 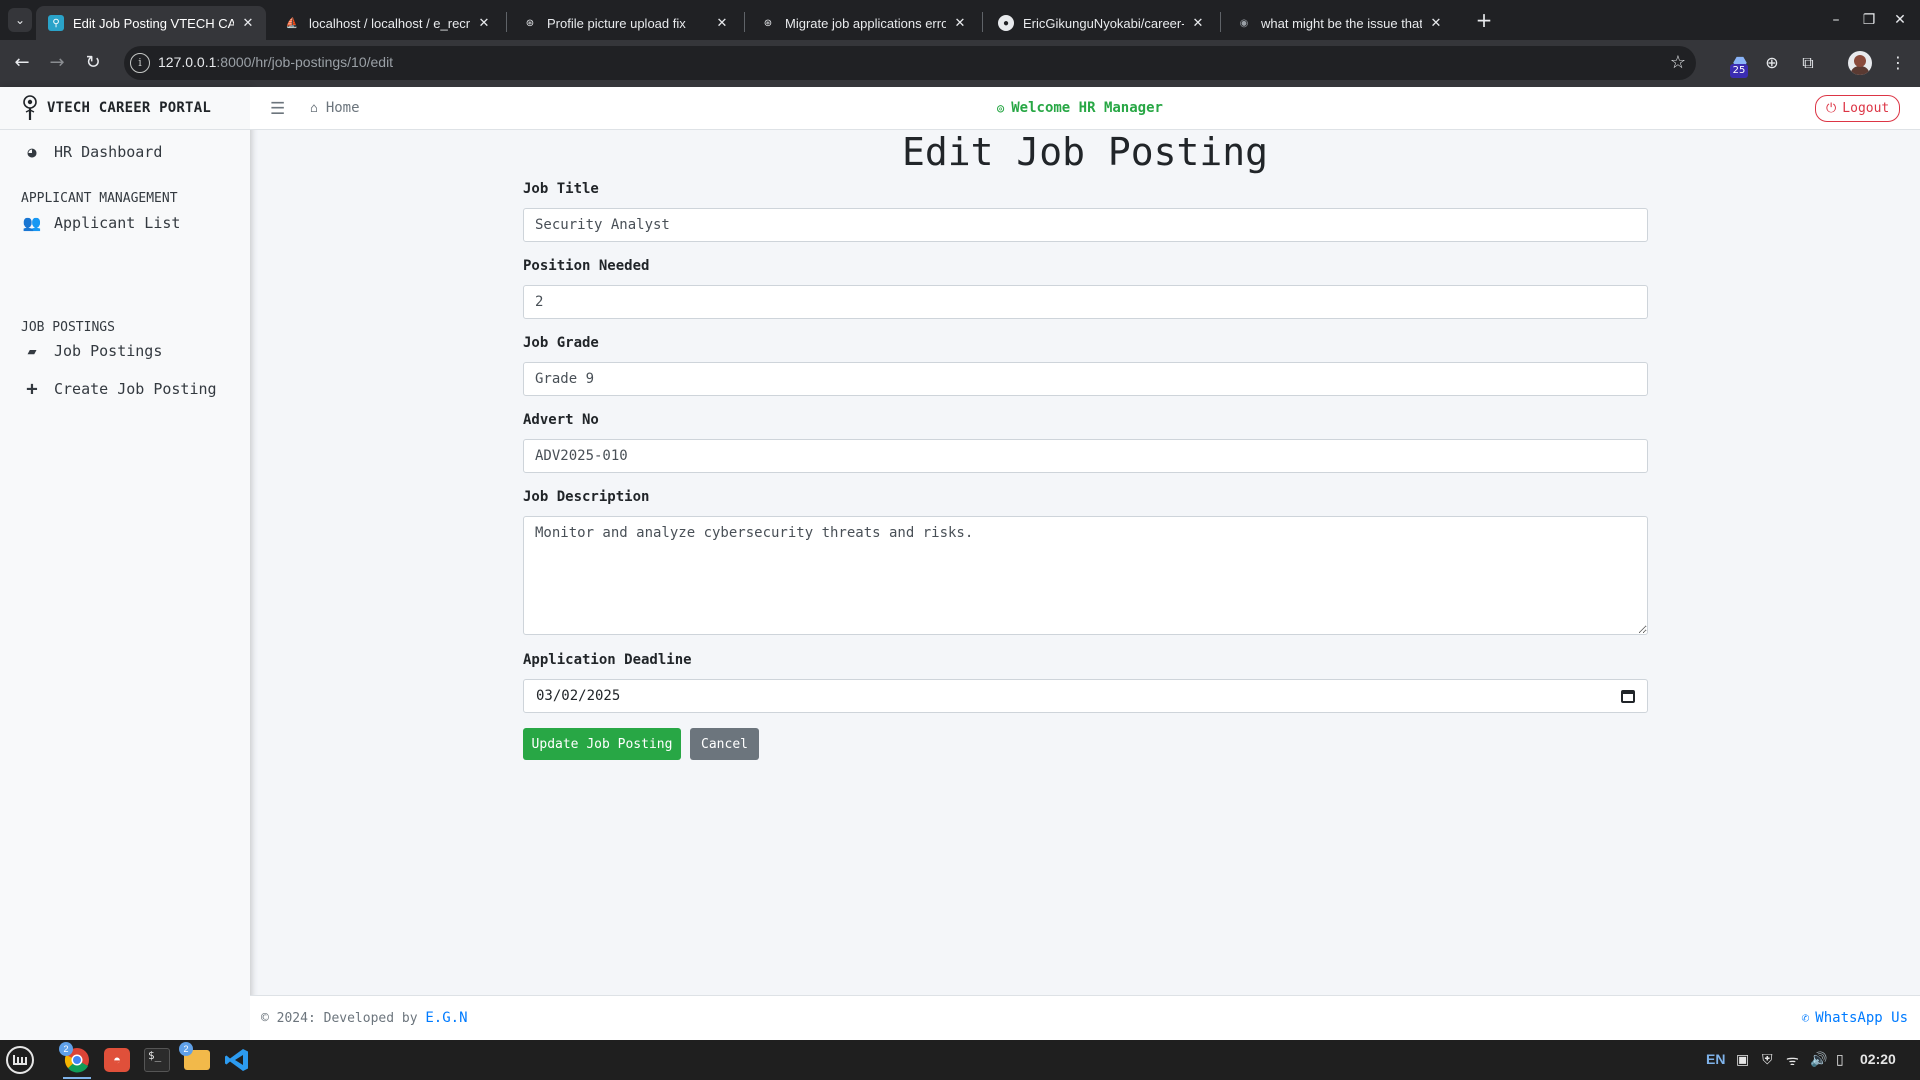 I want to click on tab-migrate-job-applications: ⊛ Migrate job applications error ✕, so click(x=863, y=23).